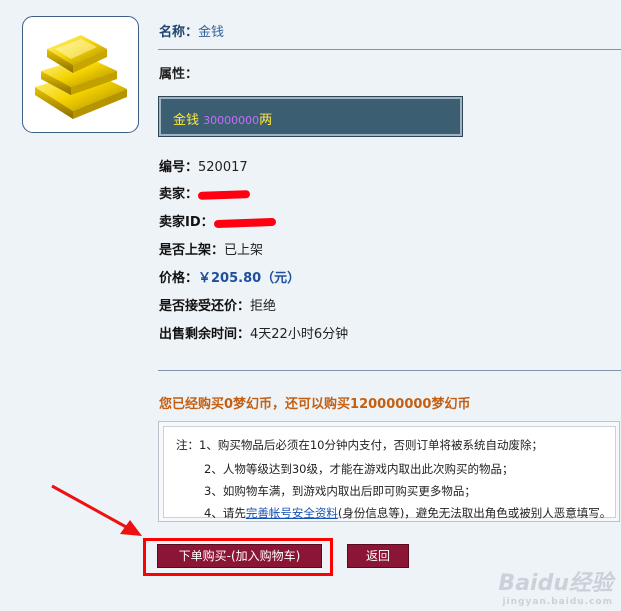 The height and width of the screenshot is (611, 621). What do you see at coordinates (263, 306) in the screenshot?
I see `detail-value: 拒绝` at bounding box center [263, 306].